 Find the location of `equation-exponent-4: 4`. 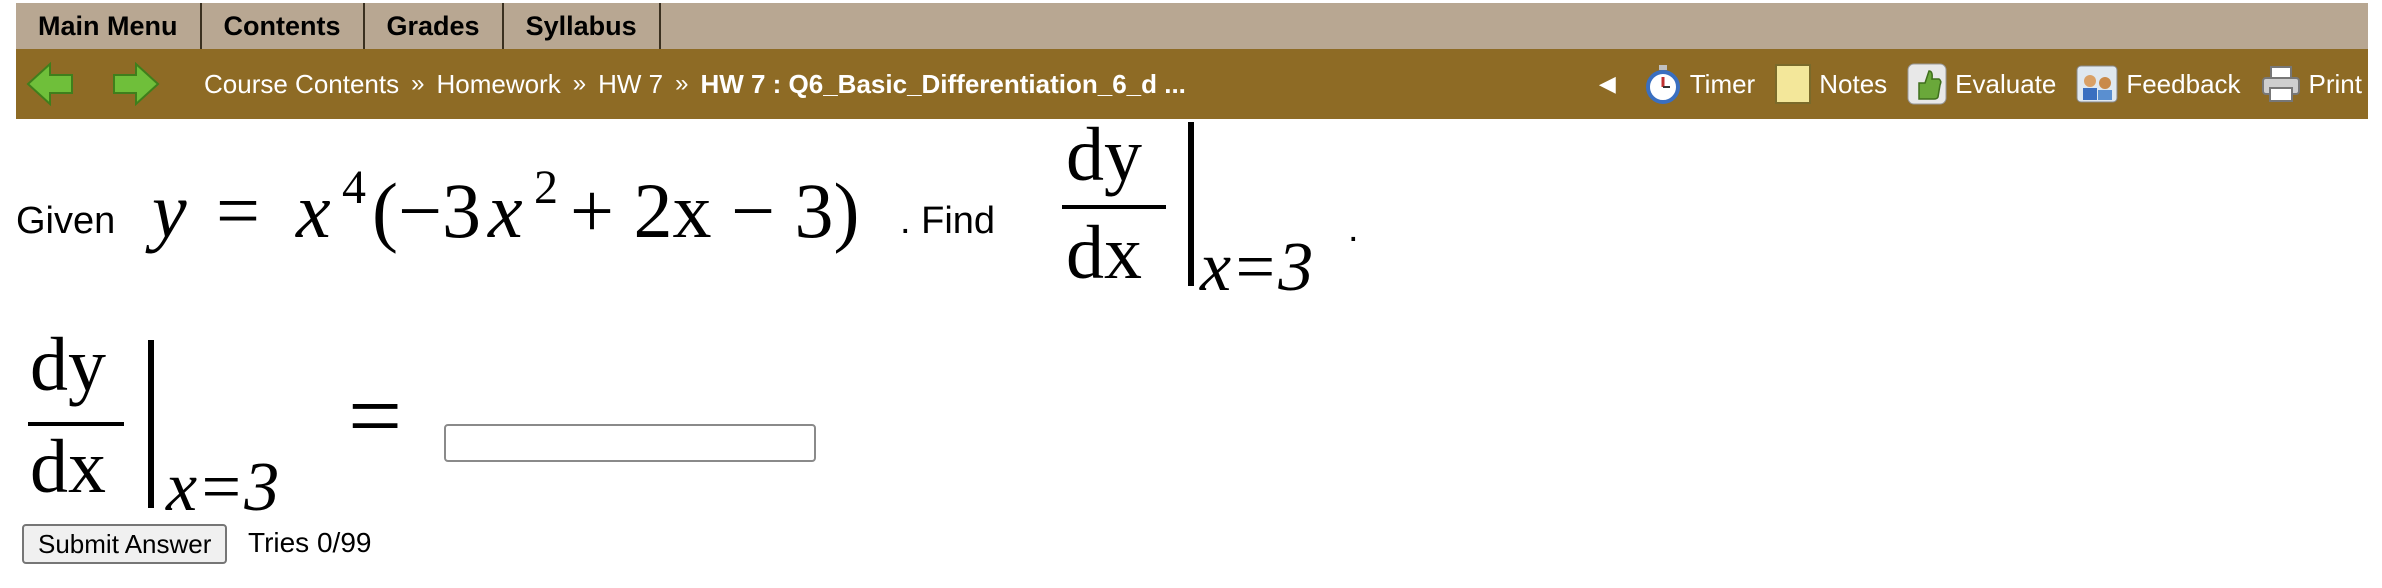

equation-exponent-4: 4 is located at coordinates (354, 187).